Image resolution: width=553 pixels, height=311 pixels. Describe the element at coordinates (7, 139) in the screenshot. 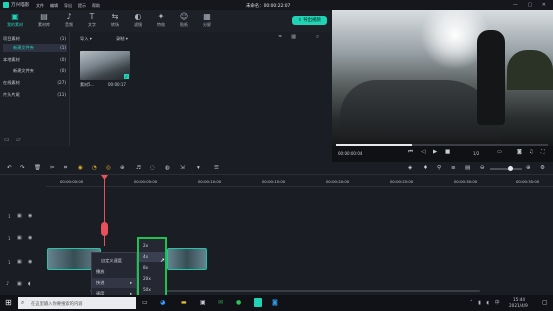

I see `new-folder-icon: ▭` at that location.